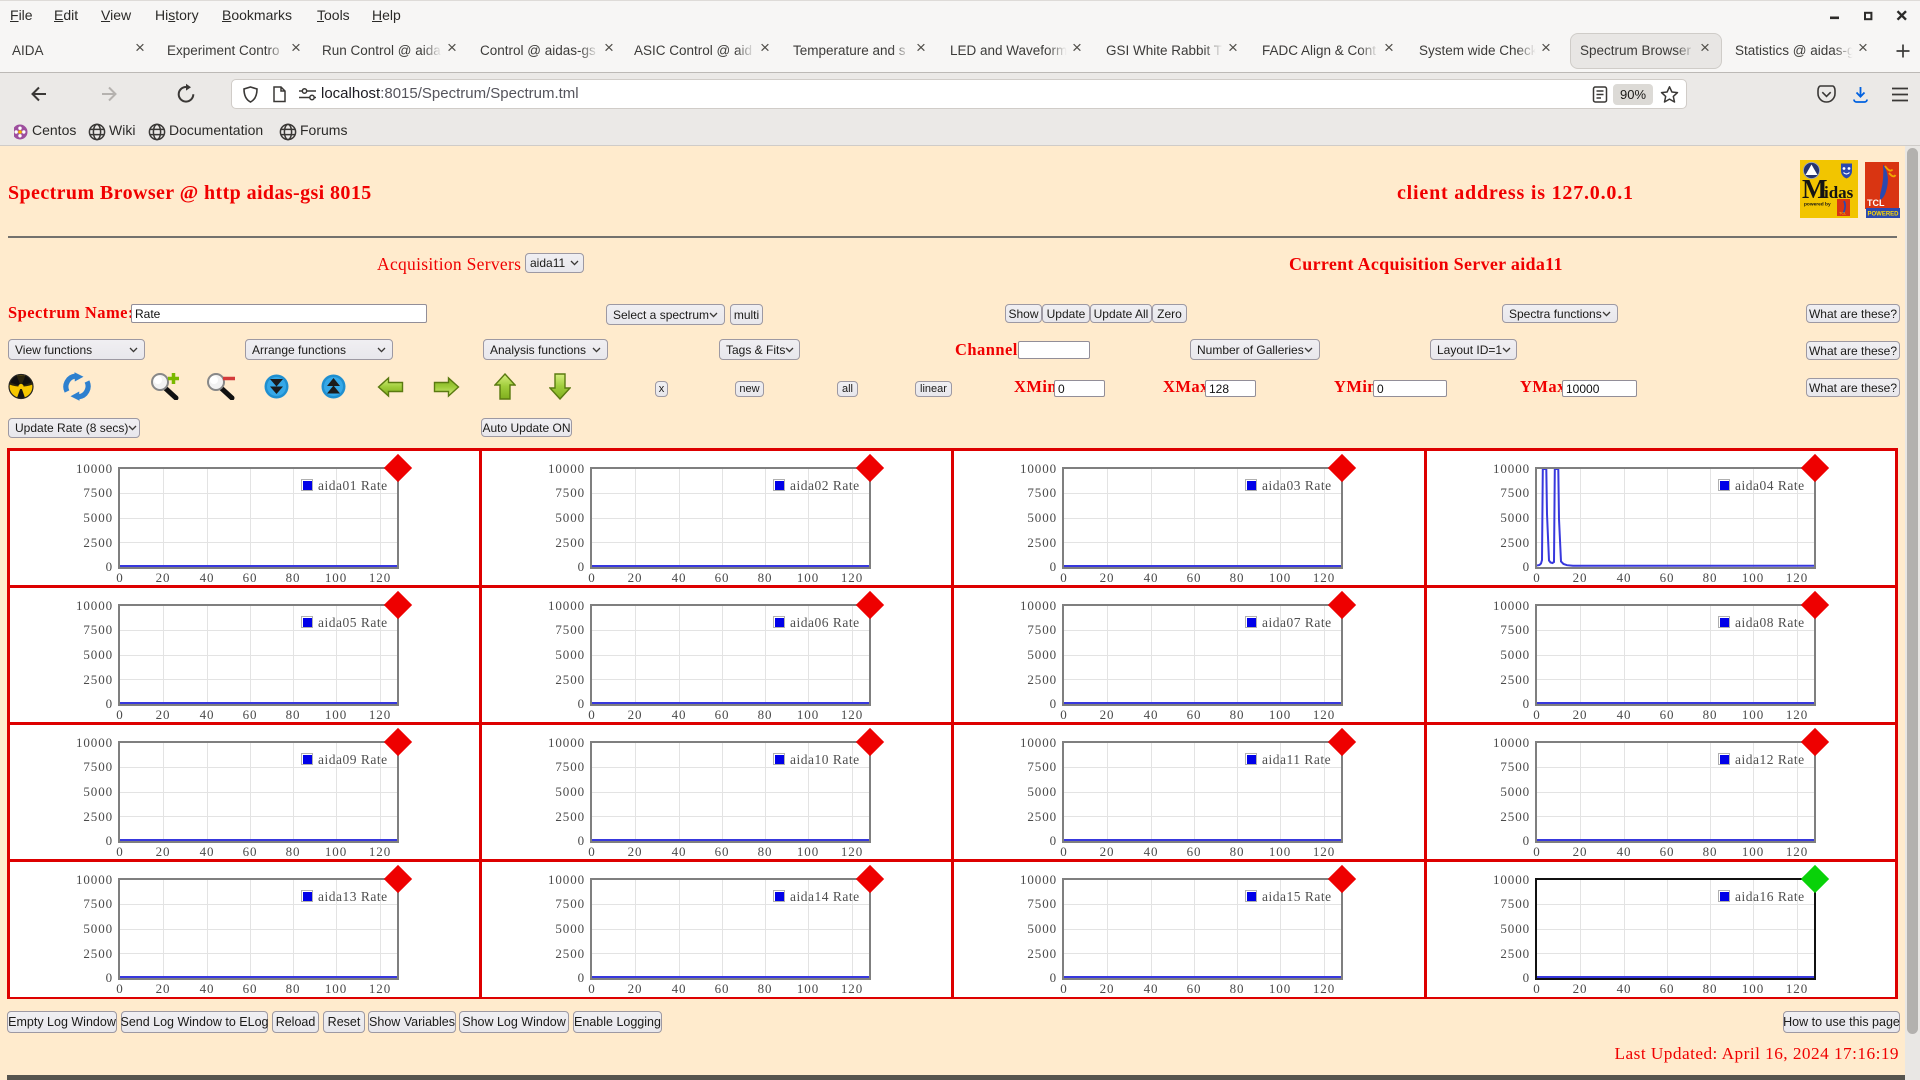  What do you see at coordinates (1817, 205) in the screenshot?
I see `svg-text: powered by` at bounding box center [1817, 205].